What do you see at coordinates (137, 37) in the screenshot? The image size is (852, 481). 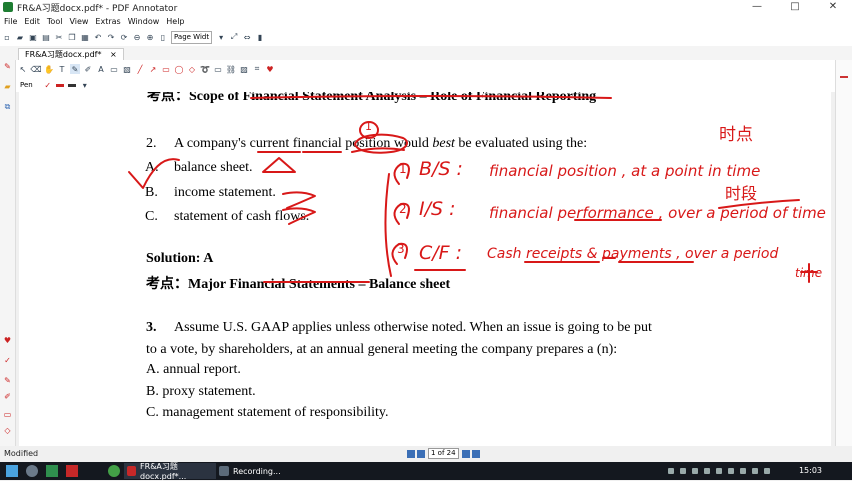 I see `zoom-out-icon: ⊖` at bounding box center [137, 37].